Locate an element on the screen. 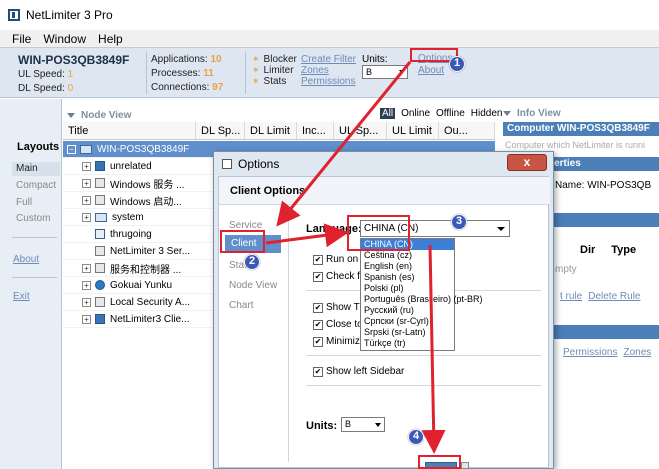 The height and width of the screenshot is (469, 659). zones-link: Zones is located at coordinates (315, 70).